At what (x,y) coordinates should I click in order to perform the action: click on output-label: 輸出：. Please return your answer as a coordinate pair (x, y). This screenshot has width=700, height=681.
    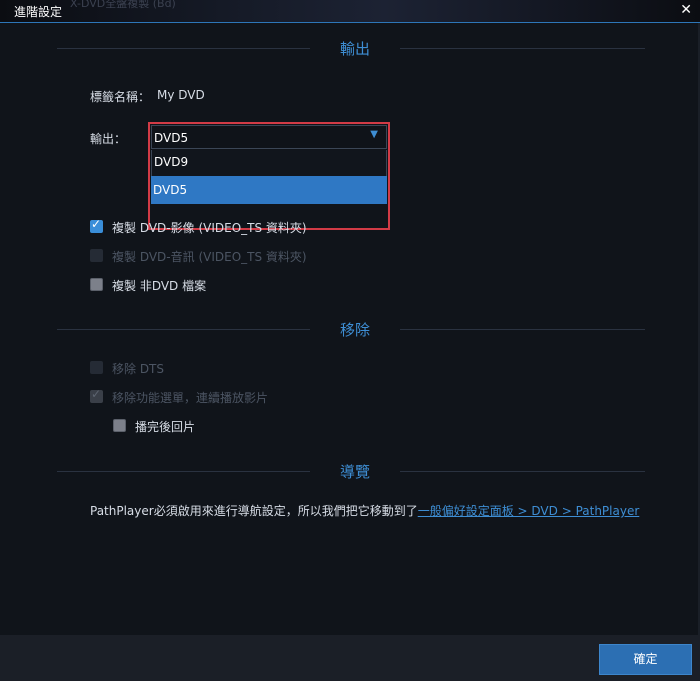
    Looking at the image, I should click on (108, 139).